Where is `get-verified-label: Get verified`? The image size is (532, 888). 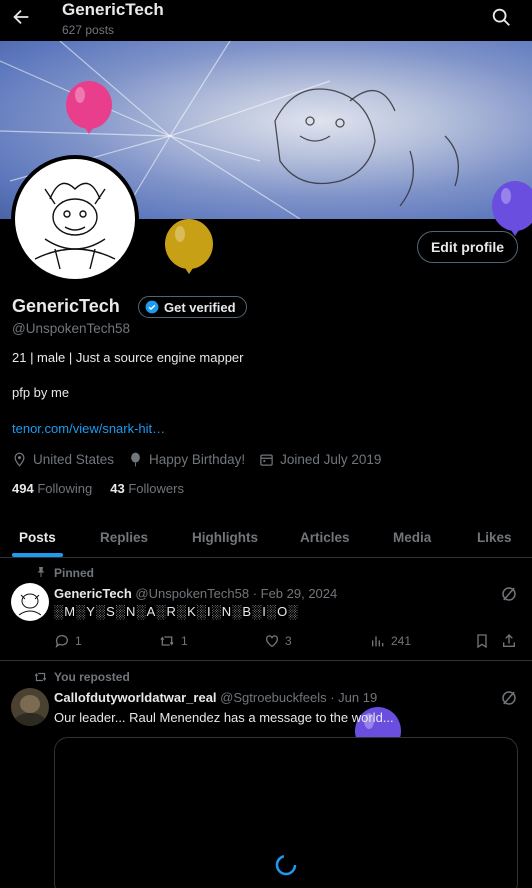
get-verified-label: Get verified is located at coordinates (200, 307).